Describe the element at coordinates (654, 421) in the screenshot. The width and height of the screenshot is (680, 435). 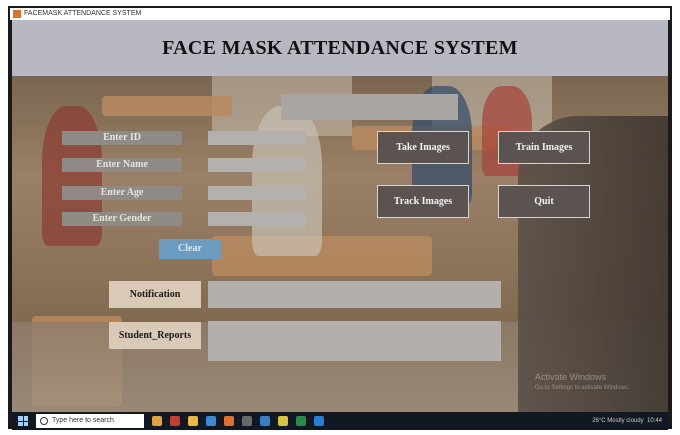
I see `clock-text: 10:44` at that location.